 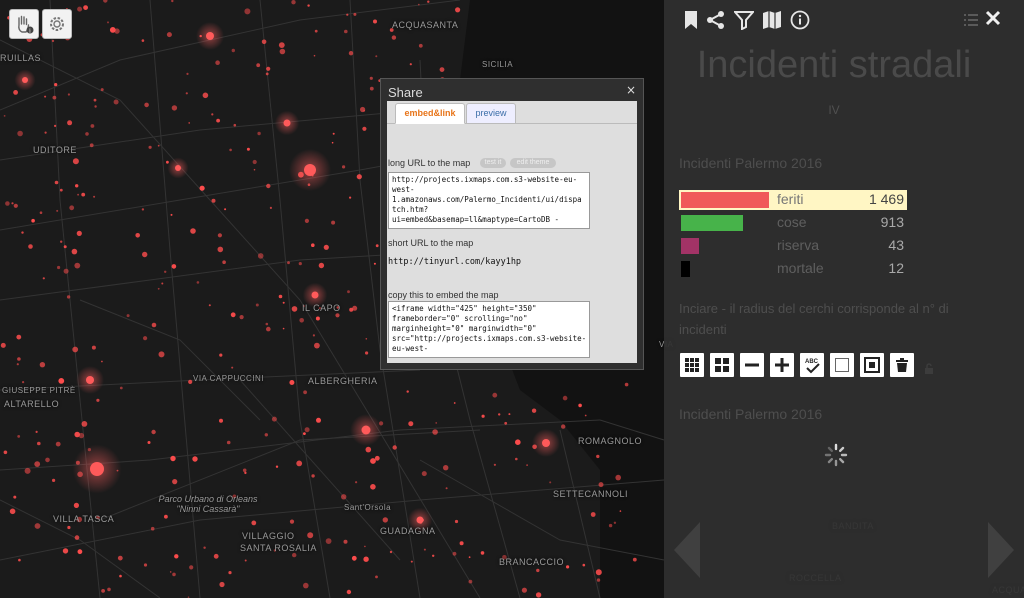 What do you see at coordinates (454, 262) in the screenshot?
I see `short-url-value: http://tinyurl.com/kayy1hp` at bounding box center [454, 262].